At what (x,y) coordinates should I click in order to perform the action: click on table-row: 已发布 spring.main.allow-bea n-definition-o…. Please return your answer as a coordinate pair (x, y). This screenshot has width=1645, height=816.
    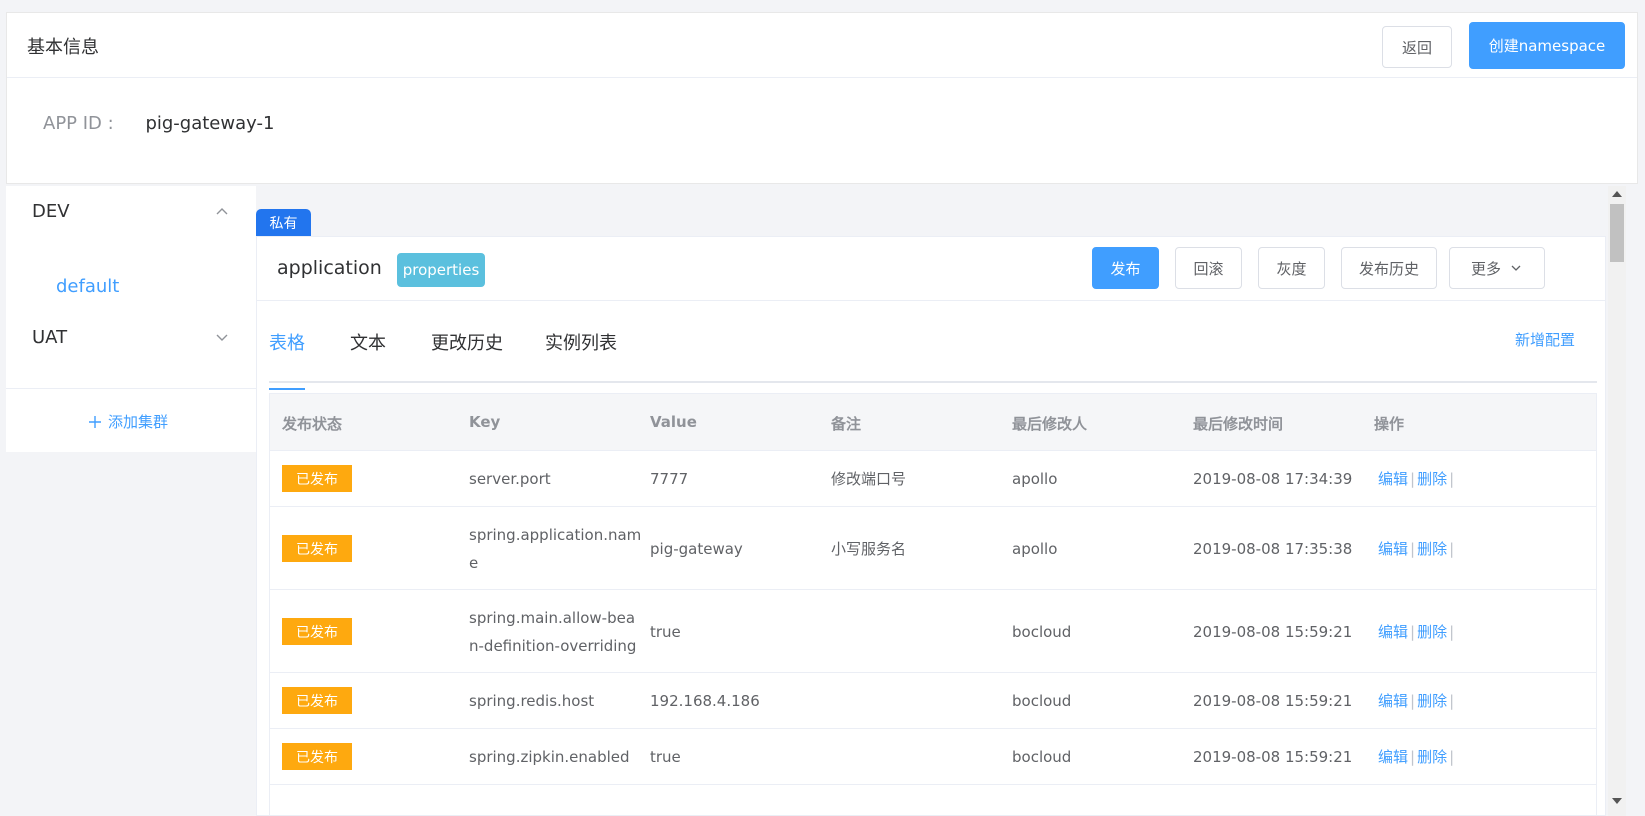
    Looking at the image, I should click on (933, 631).